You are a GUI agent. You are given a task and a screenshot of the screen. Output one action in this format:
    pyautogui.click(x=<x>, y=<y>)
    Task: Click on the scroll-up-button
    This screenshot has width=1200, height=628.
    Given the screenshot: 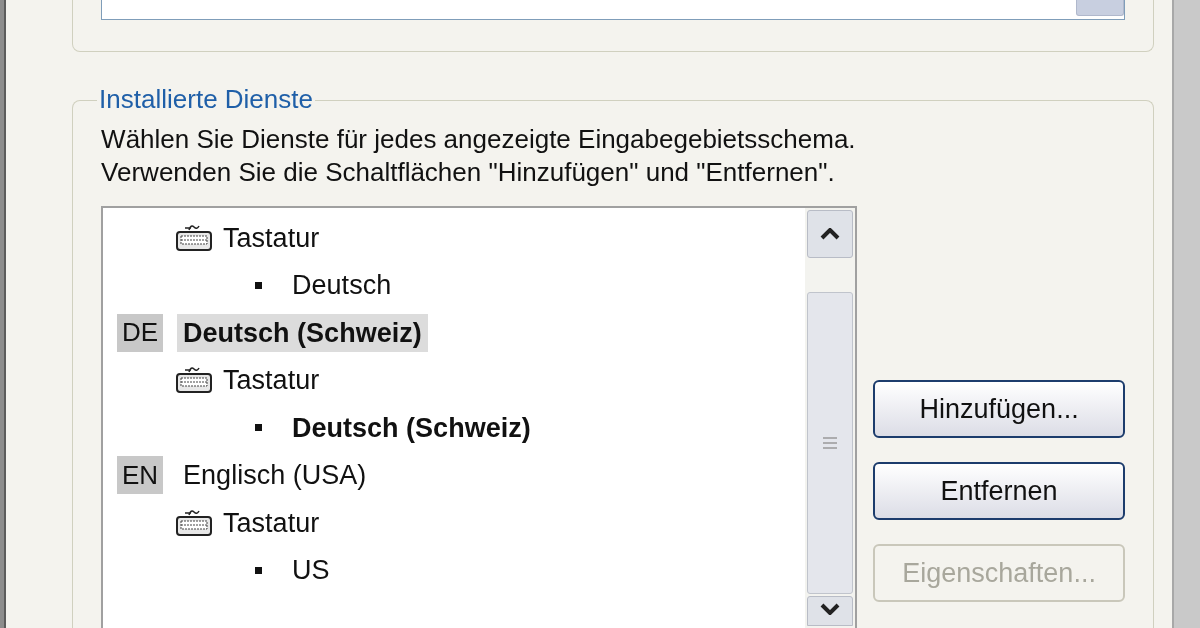 What is the action you would take?
    pyautogui.click(x=830, y=234)
    